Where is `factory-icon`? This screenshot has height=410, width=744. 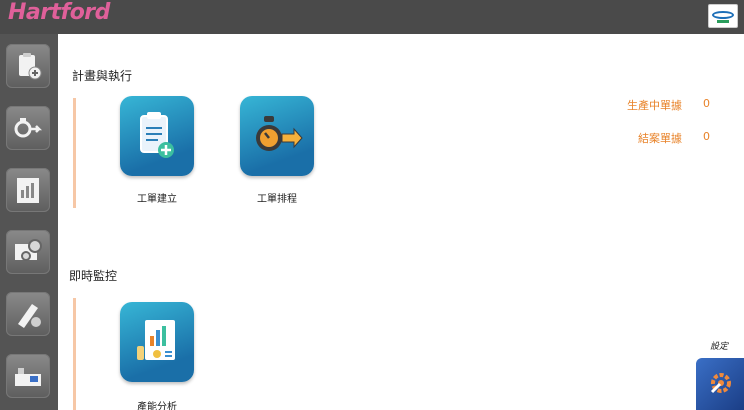
factory-icon is located at coordinates (28, 377).